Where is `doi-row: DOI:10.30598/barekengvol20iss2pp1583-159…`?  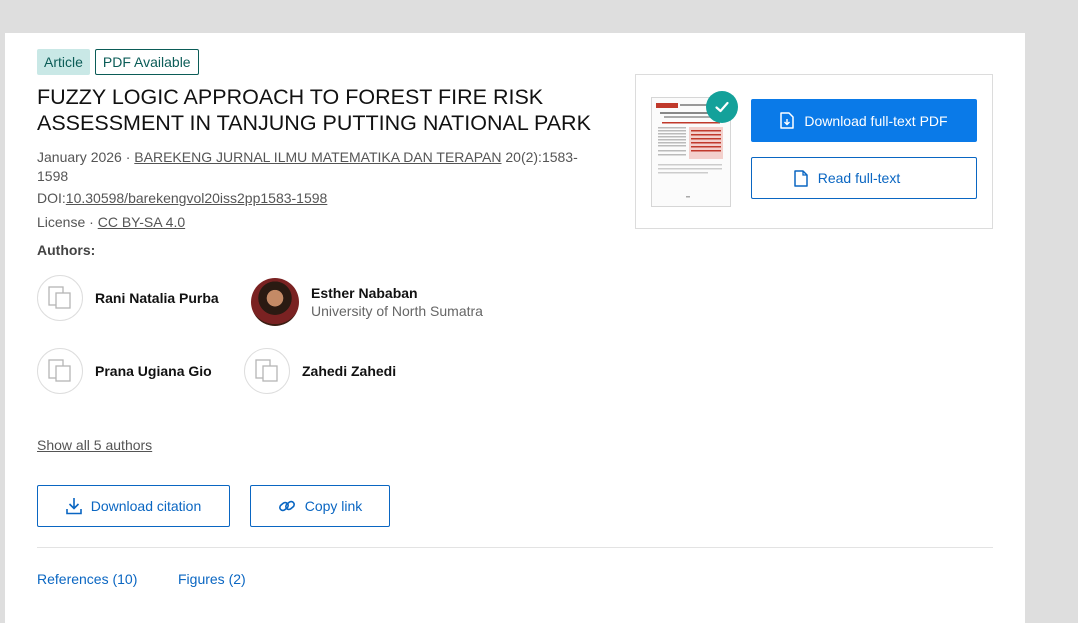 doi-row: DOI:10.30598/barekengvol20iss2pp1583-159… is located at coordinates (182, 198).